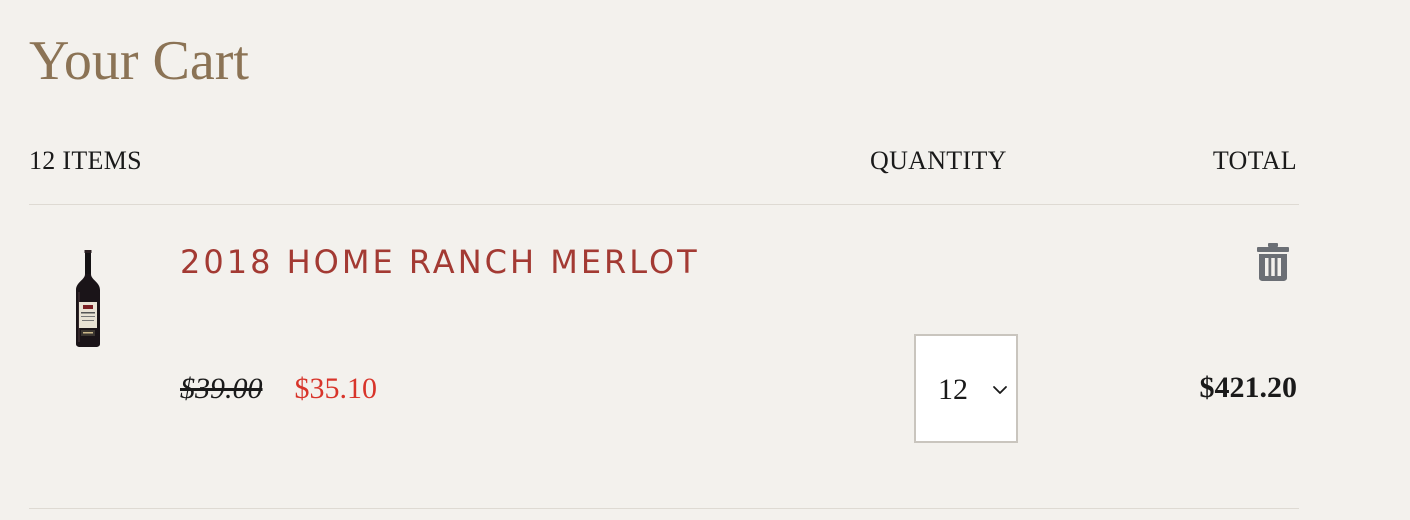 The height and width of the screenshot is (520, 1410). What do you see at coordinates (1248, 387) in the screenshot?
I see `line-total: $421.20` at bounding box center [1248, 387].